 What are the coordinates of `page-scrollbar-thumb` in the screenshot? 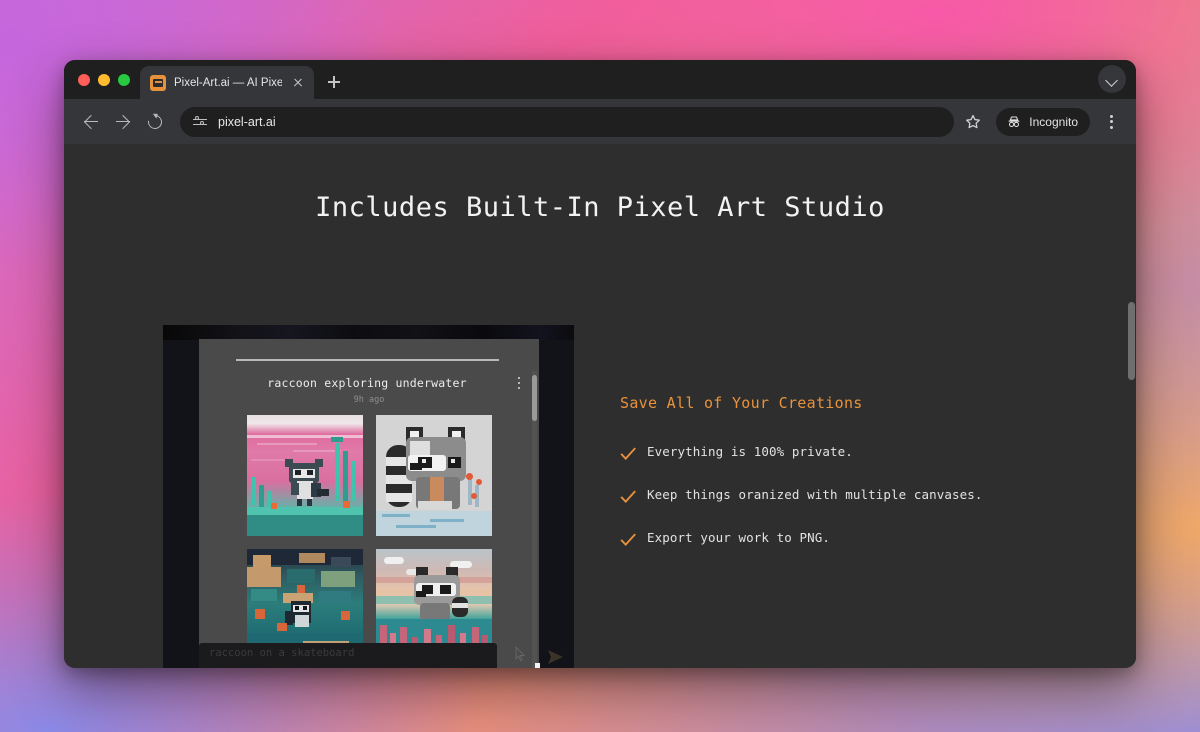 It's located at (1131, 341).